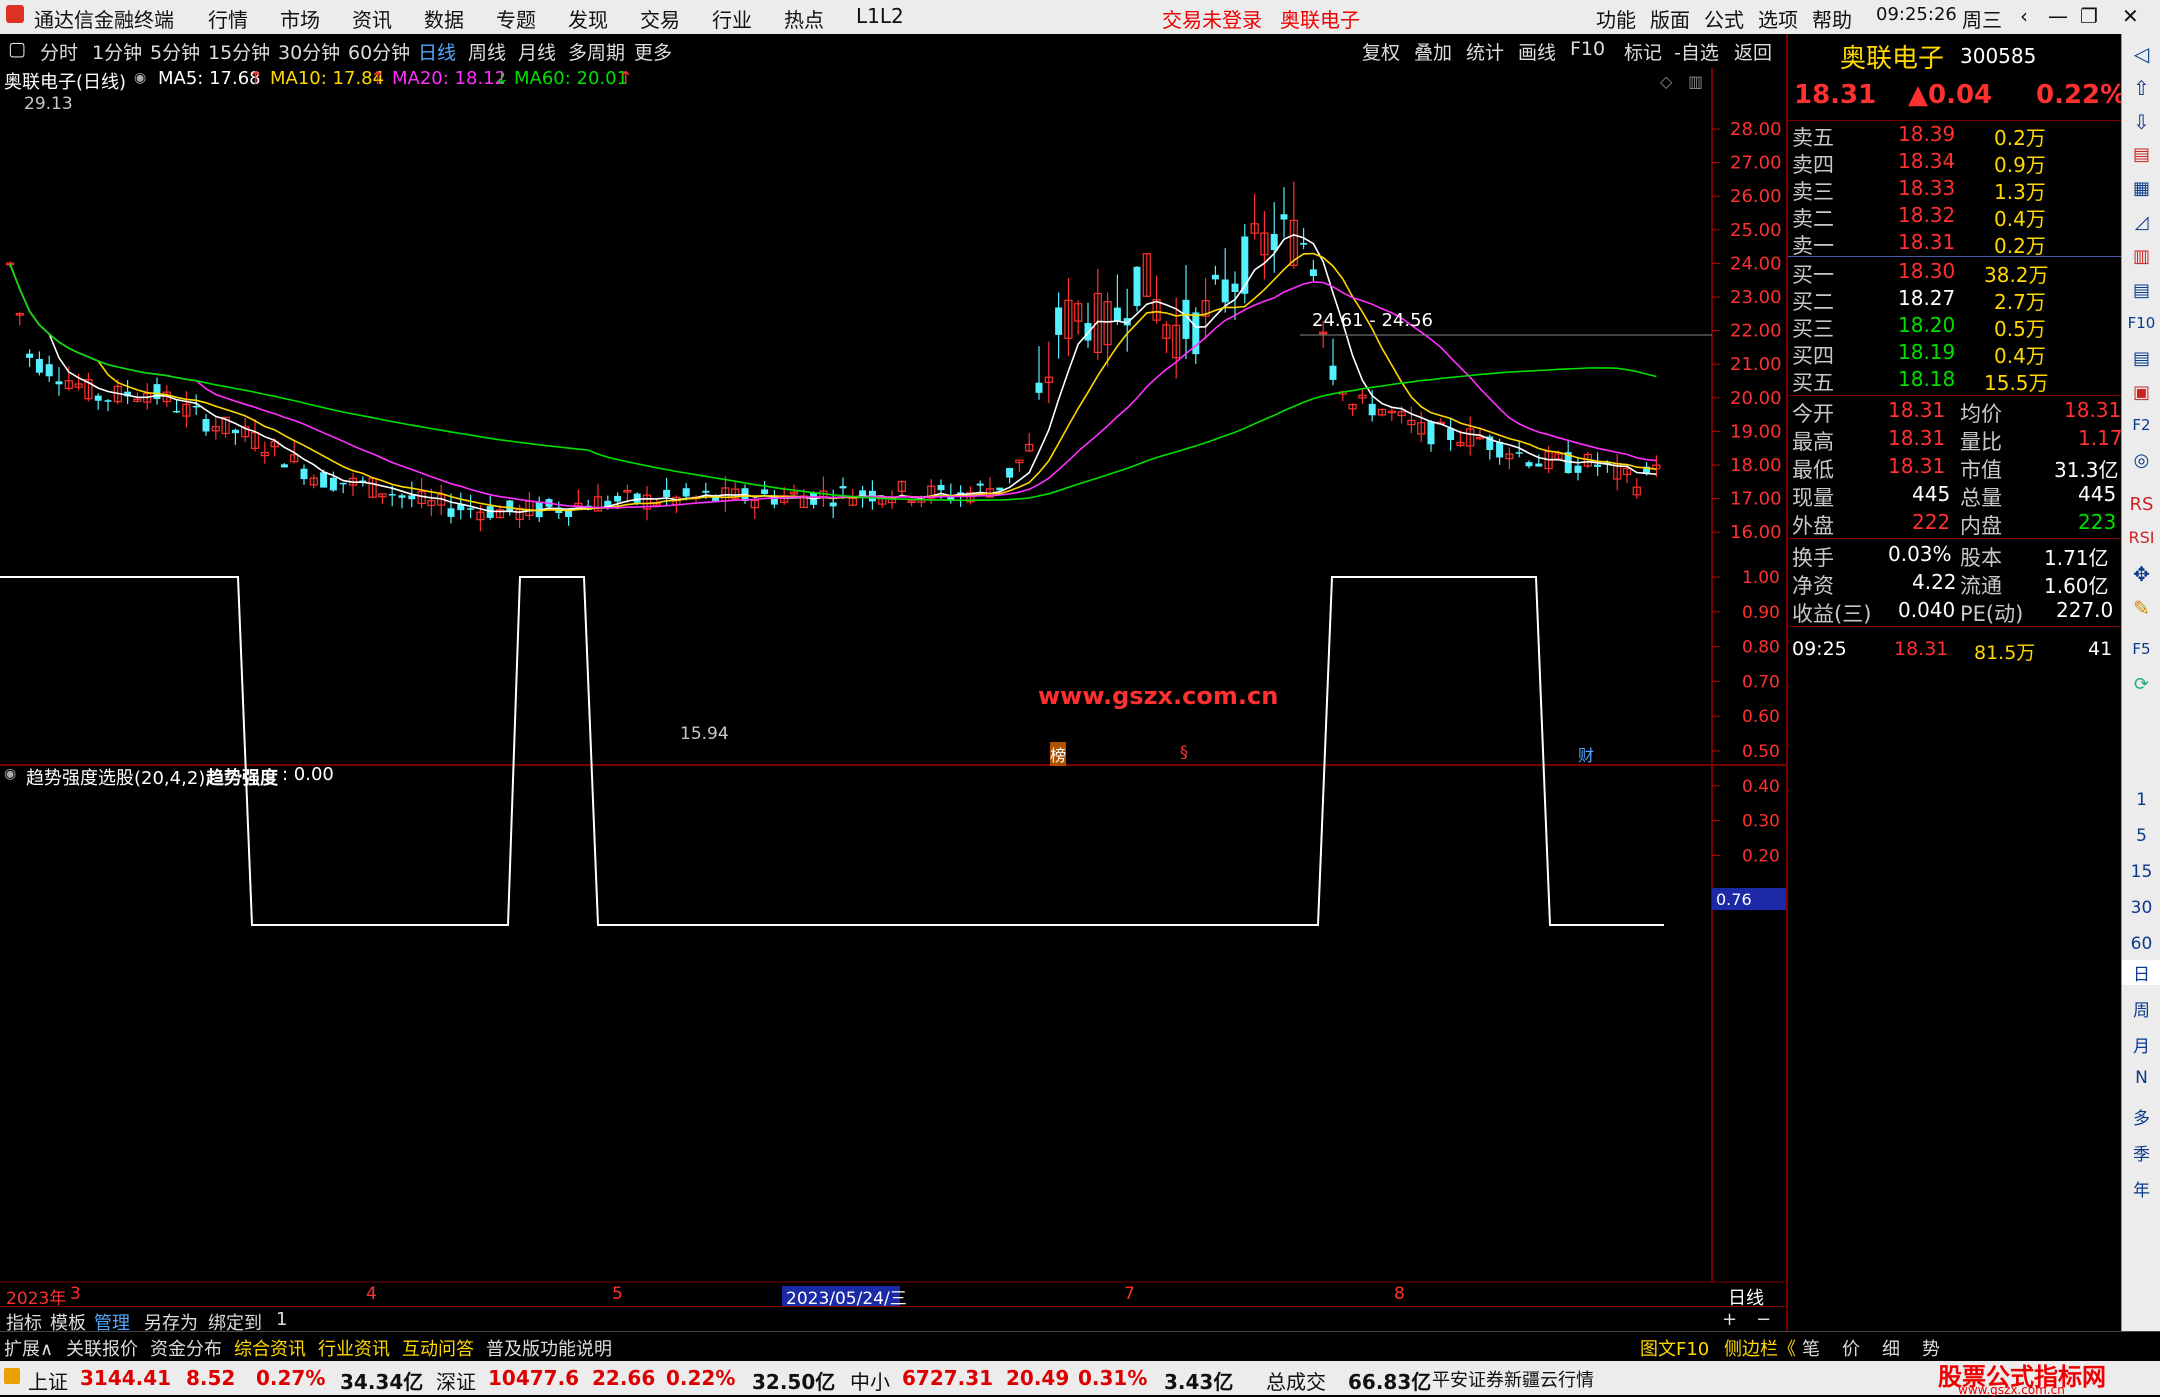  I want to click on tool-zixuan: -自选, so click(1696, 51).